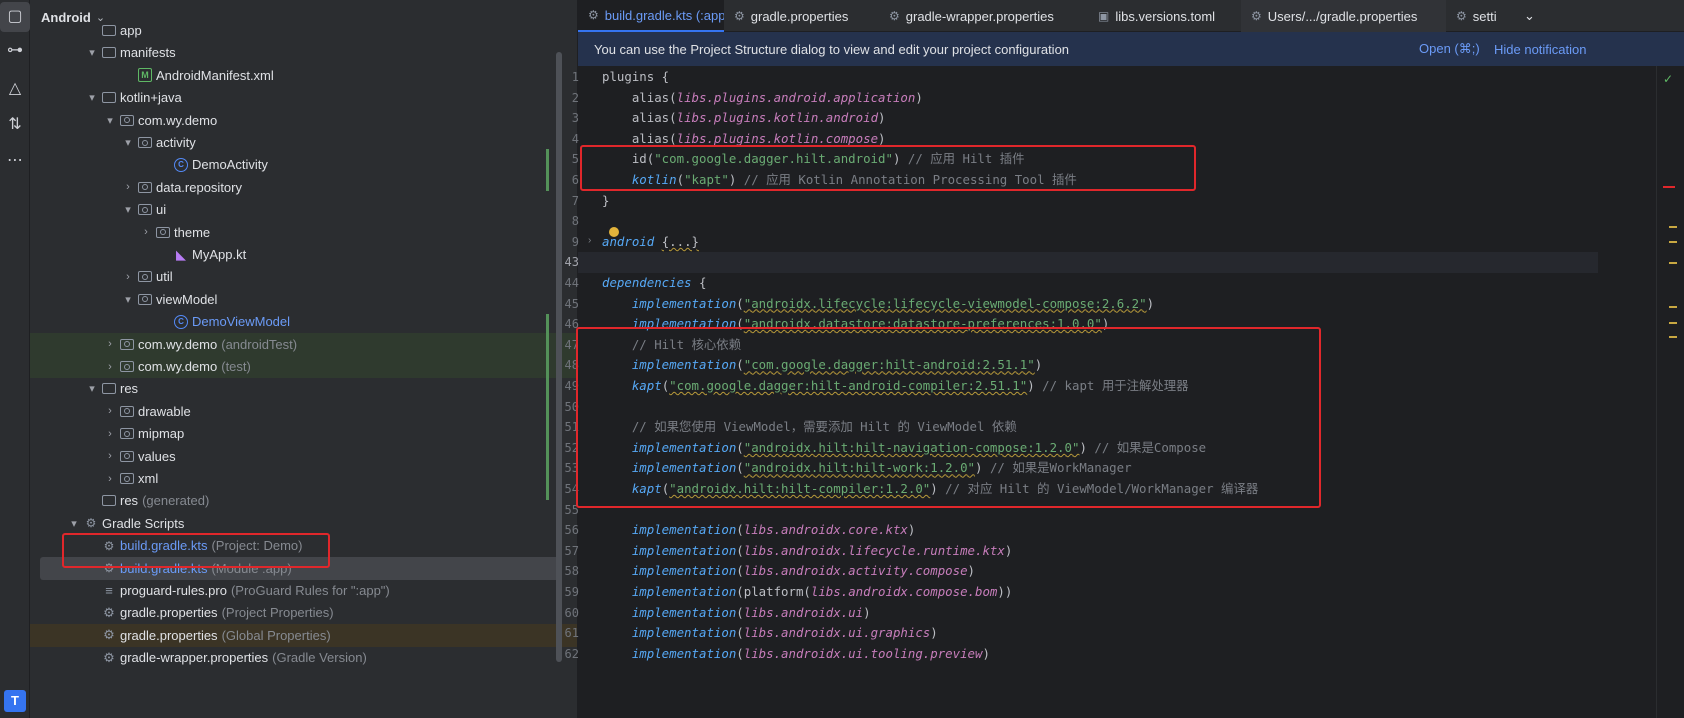 Image resolution: width=1684 pixels, height=718 pixels. I want to click on error-stripe-gutter, so click(1670, 392).